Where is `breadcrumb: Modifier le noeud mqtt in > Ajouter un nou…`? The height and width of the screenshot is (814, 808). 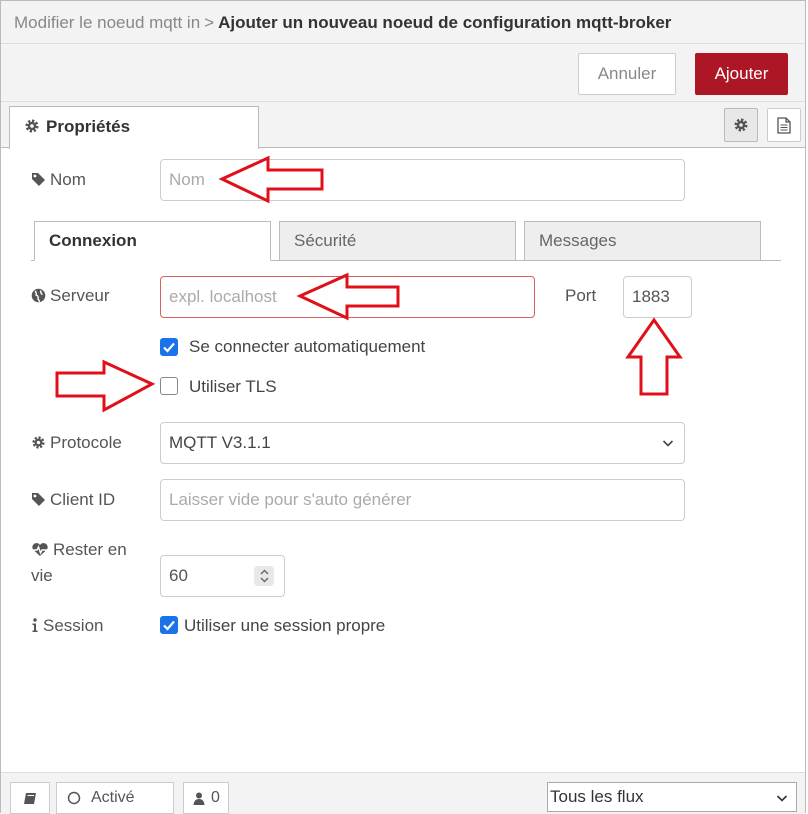 breadcrumb: Modifier le noeud mqtt in > Ajouter un nou… is located at coordinates (403, 22).